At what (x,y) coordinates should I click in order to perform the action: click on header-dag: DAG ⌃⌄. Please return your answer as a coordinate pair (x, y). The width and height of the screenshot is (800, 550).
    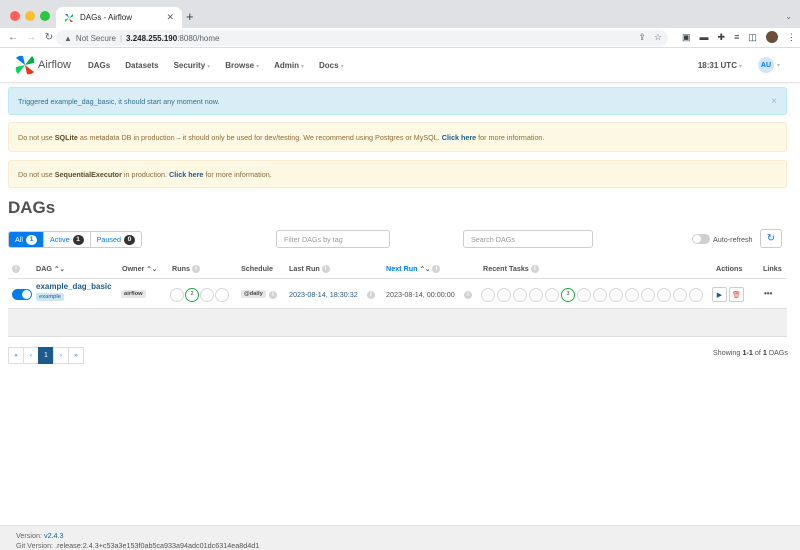
    Looking at the image, I should click on (50, 268).